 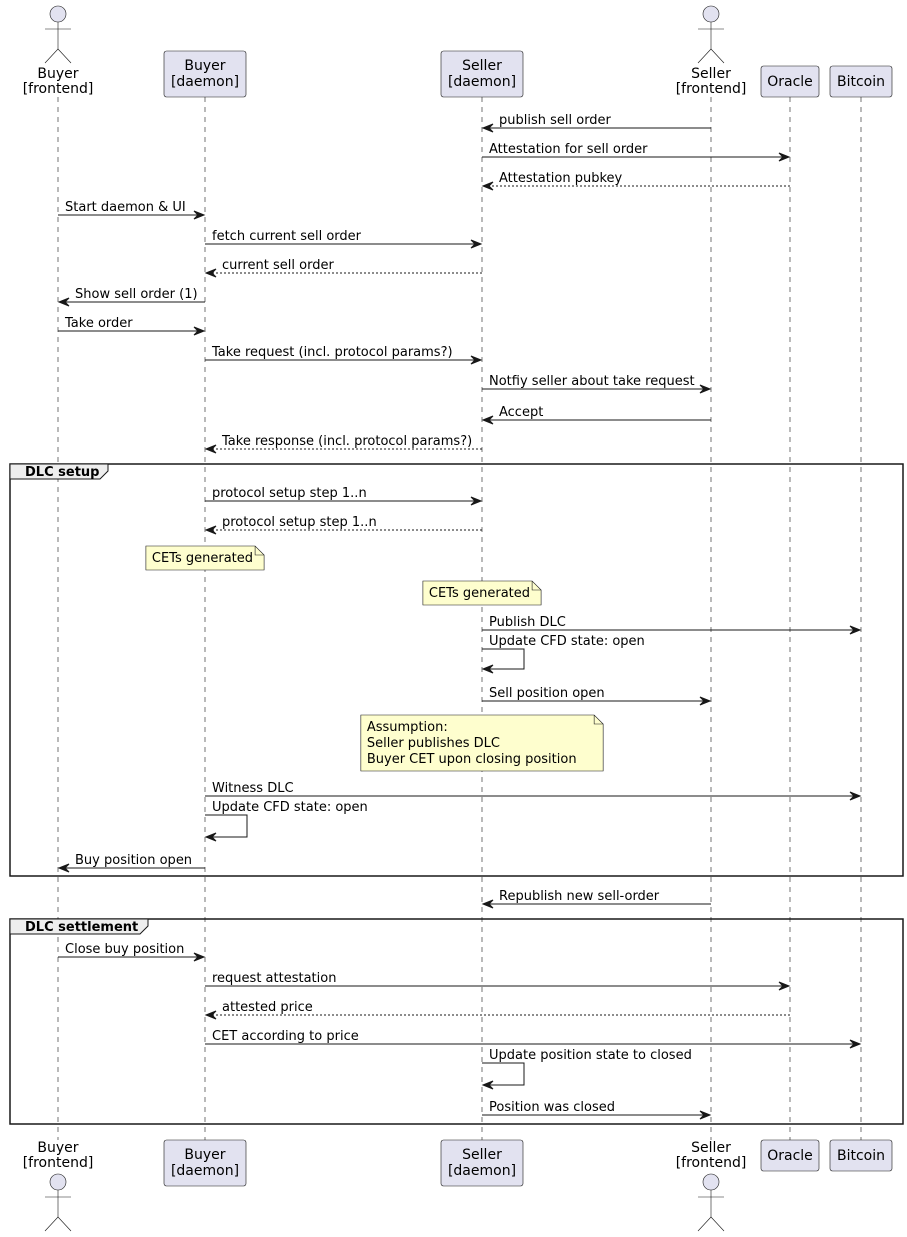 What do you see at coordinates (287, 236) in the screenshot?
I see `message-label: fetch current sell order` at bounding box center [287, 236].